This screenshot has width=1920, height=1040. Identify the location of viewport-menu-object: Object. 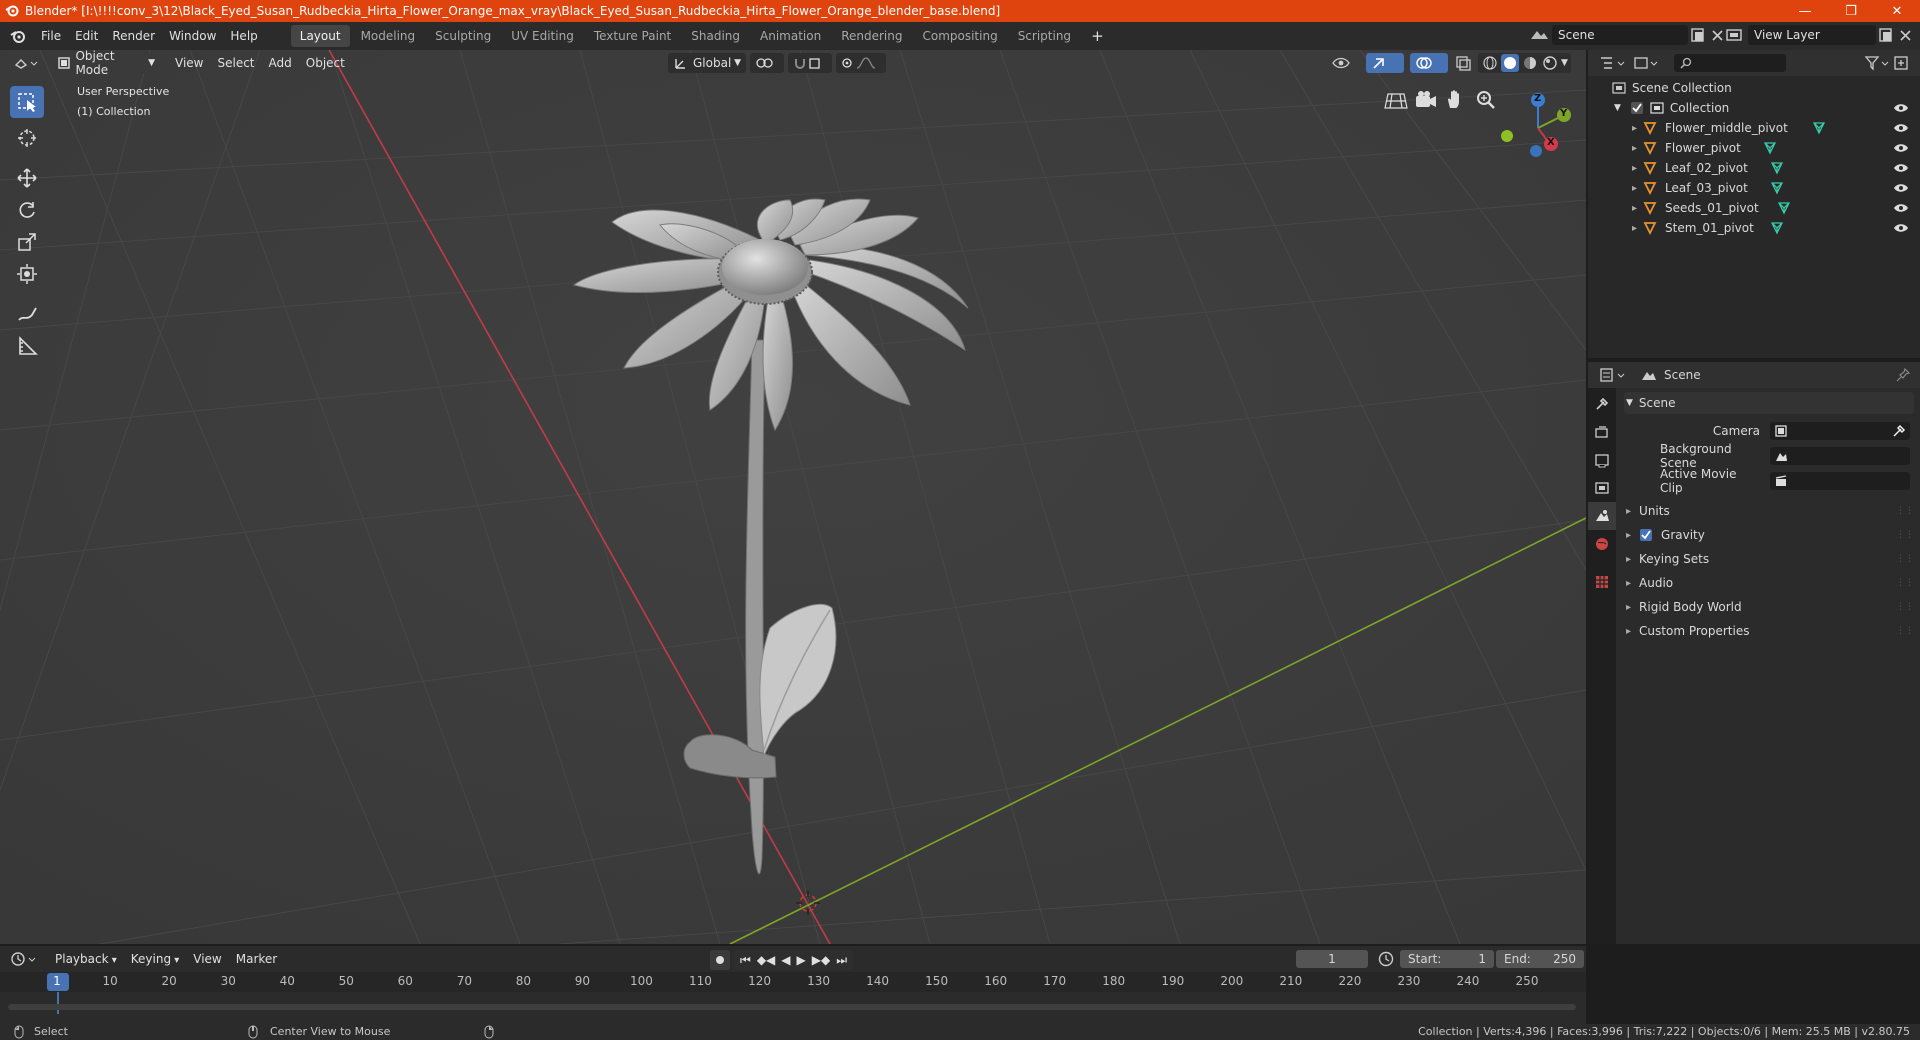
(325, 63).